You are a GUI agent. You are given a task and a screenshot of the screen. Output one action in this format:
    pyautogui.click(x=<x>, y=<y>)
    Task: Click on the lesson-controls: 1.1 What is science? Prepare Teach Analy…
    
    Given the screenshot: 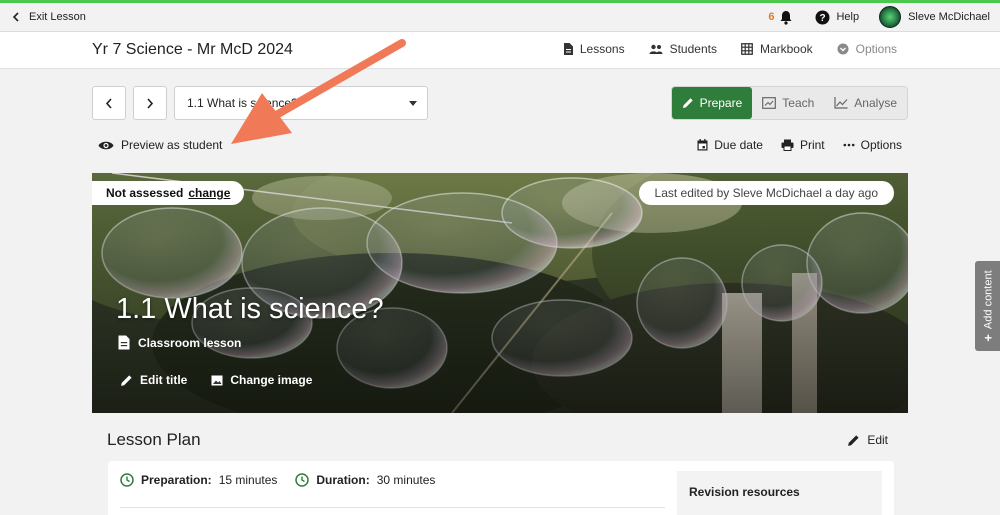 What is the action you would take?
    pyautogui.click(x=500, y=103)
    